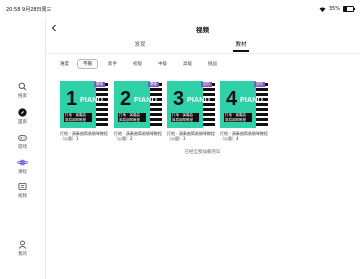 The image size is (360, 279). What do you see at coordinates (22, 254) in the screenshot?
I see `sidebar-item-label: 我的` at bounding box center [22, 254].